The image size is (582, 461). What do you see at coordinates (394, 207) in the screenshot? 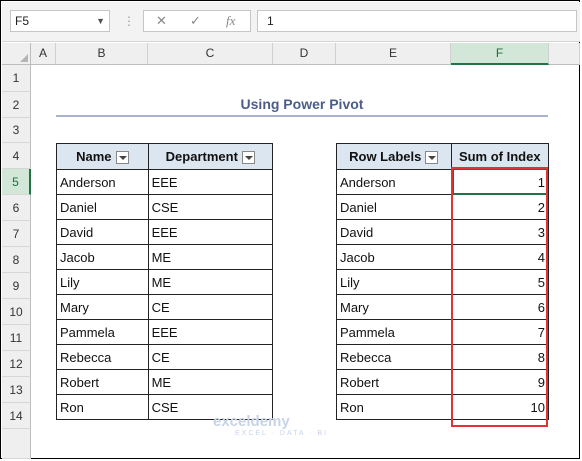
I see `pivot-row-label: Daniel` at bounding box center [394, 207].